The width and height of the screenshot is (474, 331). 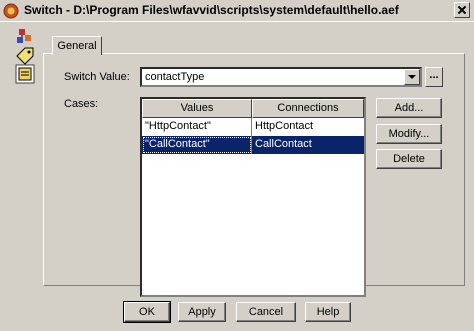 What do you see at coordinates (412, 77) in the screenshot?
I see `dropdown-arrow-icon` at bounding box center [412, 77].